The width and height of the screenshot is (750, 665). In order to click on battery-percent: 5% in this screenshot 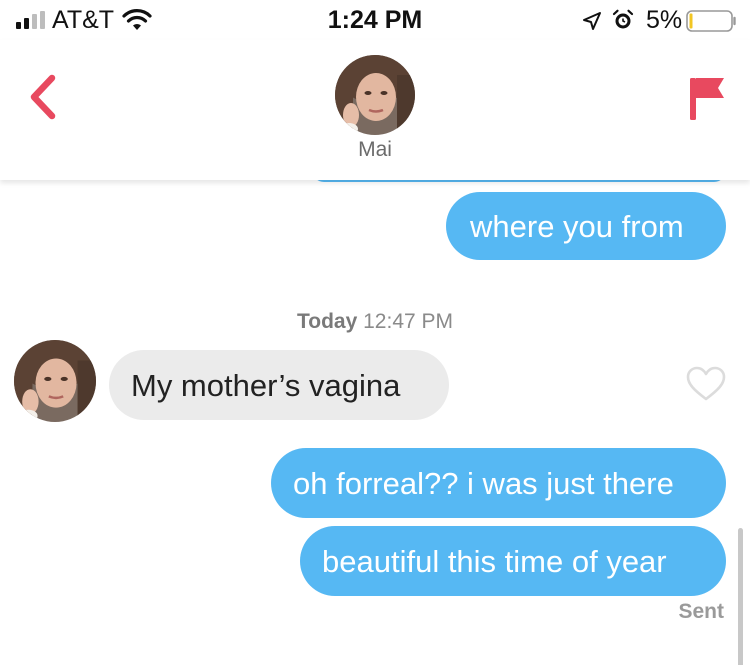, I will do `click(664, 20)`.